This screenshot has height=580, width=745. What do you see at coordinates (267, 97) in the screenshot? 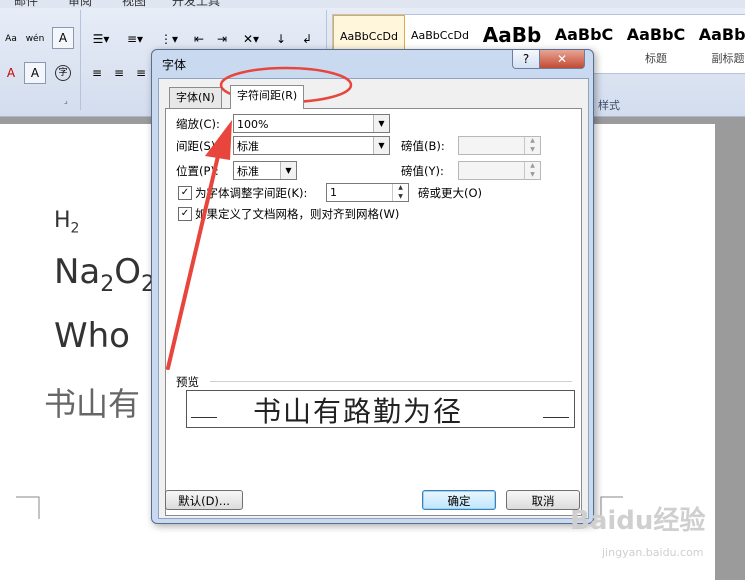
I see `tab-character-spacing: 字符间距(R)` at bounding box center [267, 97].